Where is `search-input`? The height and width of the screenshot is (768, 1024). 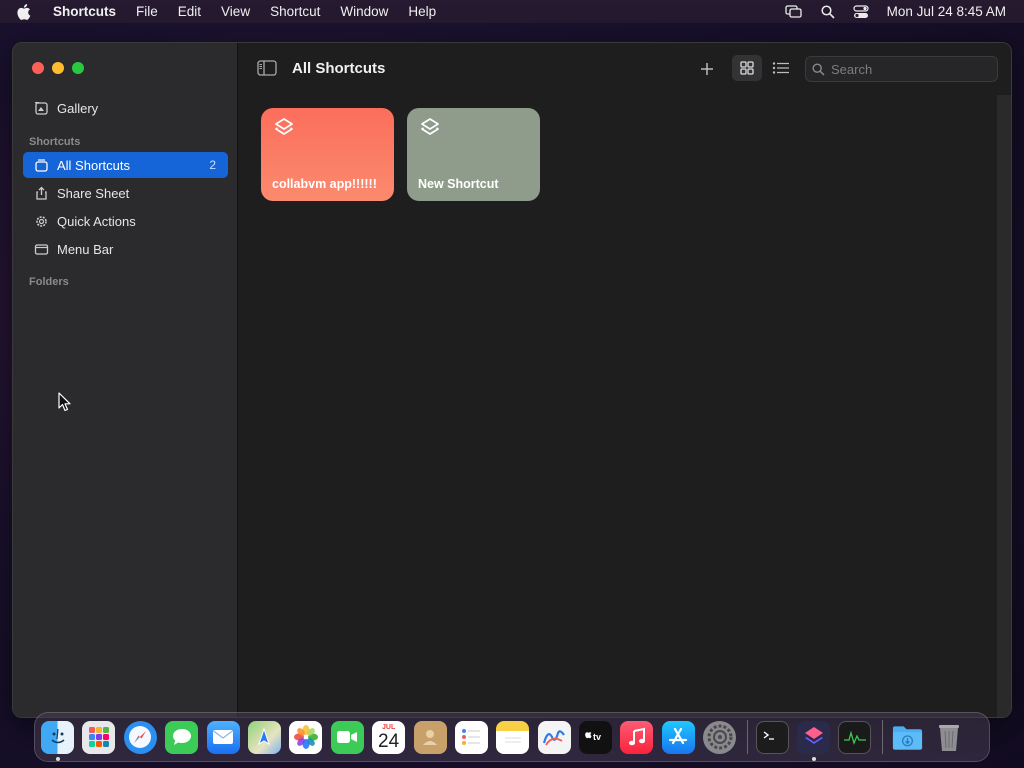 search-input is located at coordinates (906, 69).